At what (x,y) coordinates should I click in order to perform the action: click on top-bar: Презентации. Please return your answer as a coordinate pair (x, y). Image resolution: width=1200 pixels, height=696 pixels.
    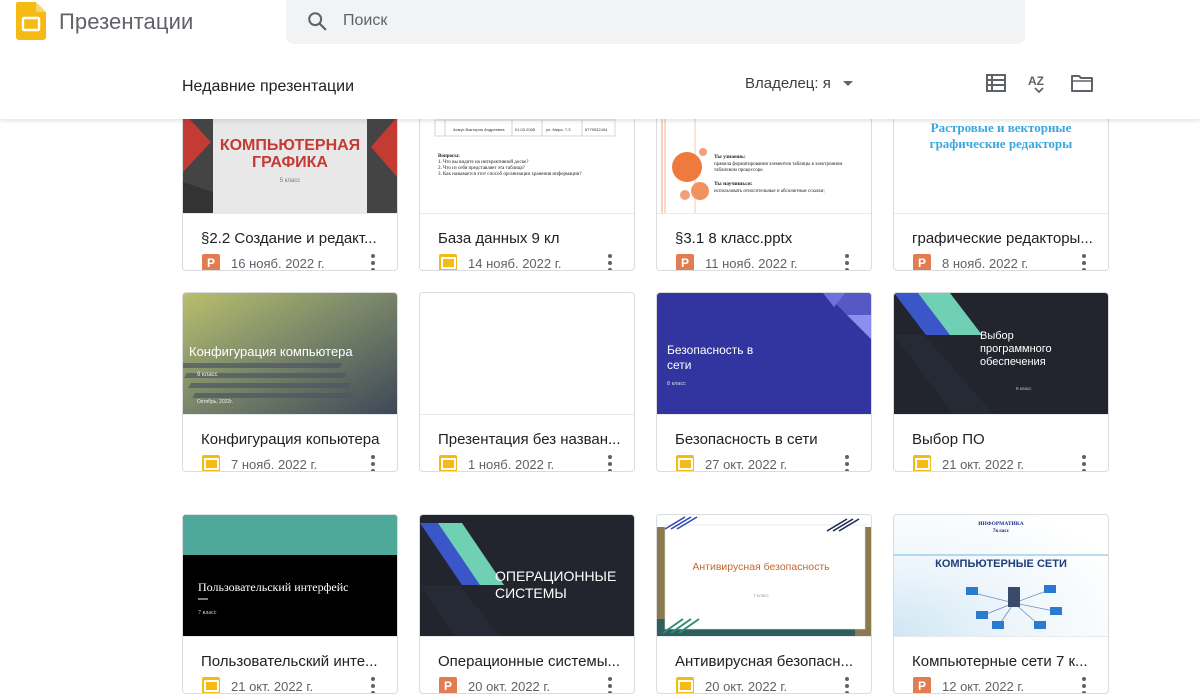
    Looking at the image, I should click on (600, 22).